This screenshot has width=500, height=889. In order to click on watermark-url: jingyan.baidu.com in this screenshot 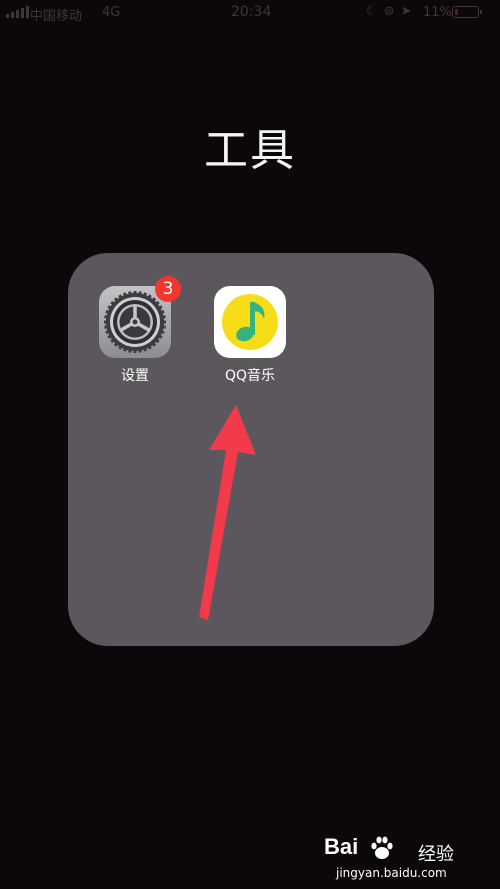, I will do `click(391, 873)`.